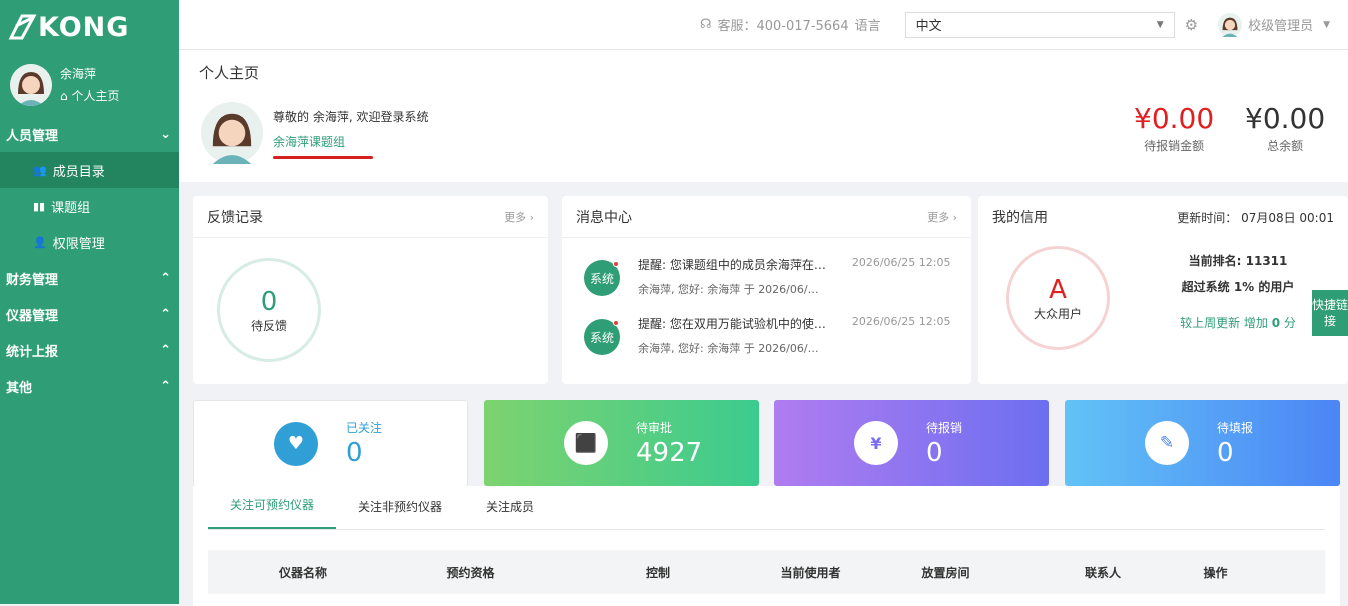 This screenshot has width=1348, height=606. I want to click on admin-avatar-icon, so click(1230, 25).